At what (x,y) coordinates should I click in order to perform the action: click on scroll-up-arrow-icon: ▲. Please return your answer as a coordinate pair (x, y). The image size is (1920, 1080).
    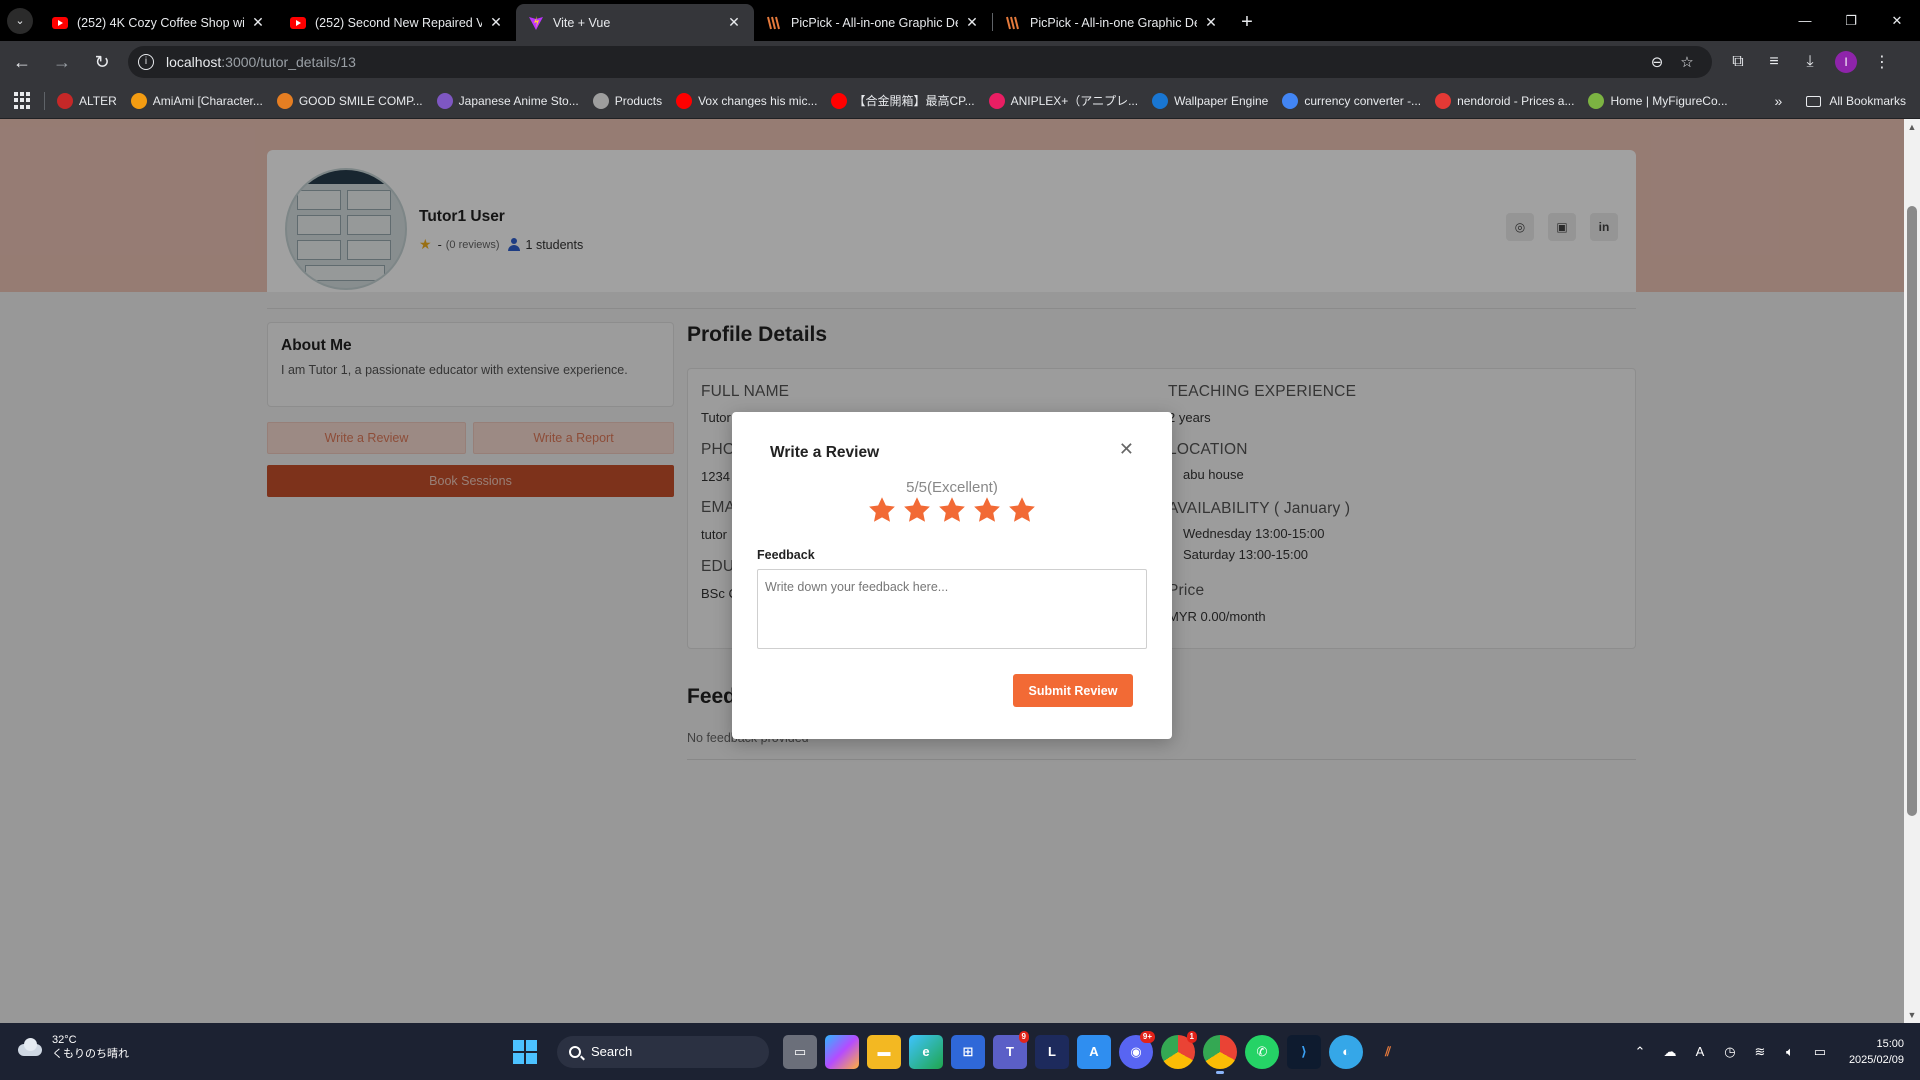
    Looking at the image, I should click on (1912, 127).